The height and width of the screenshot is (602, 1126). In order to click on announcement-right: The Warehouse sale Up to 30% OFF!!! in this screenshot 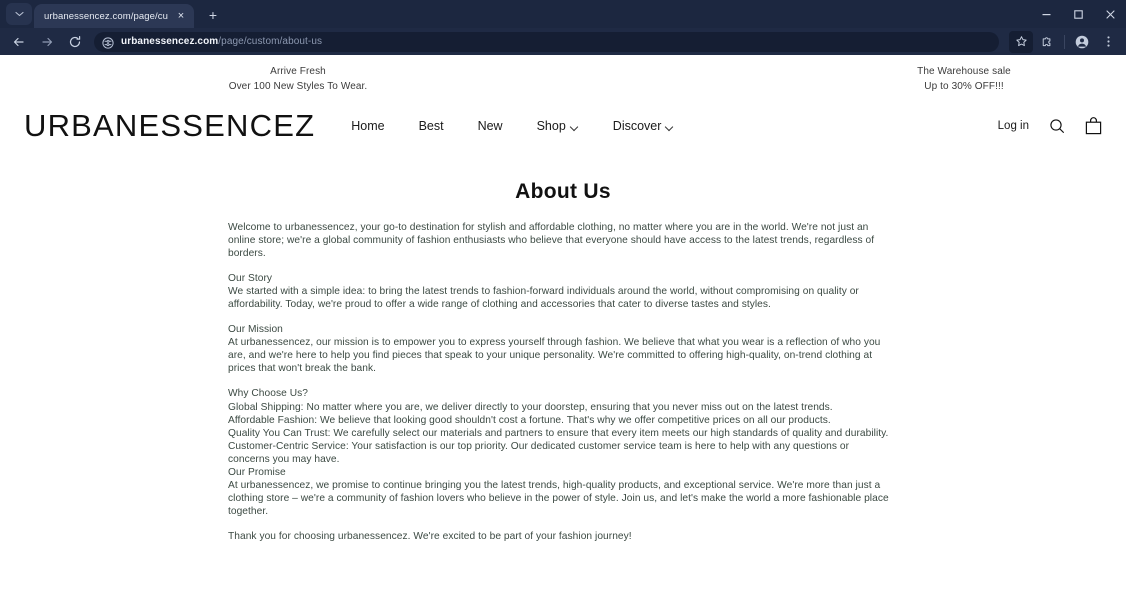, I will do `click(976, 79)`.